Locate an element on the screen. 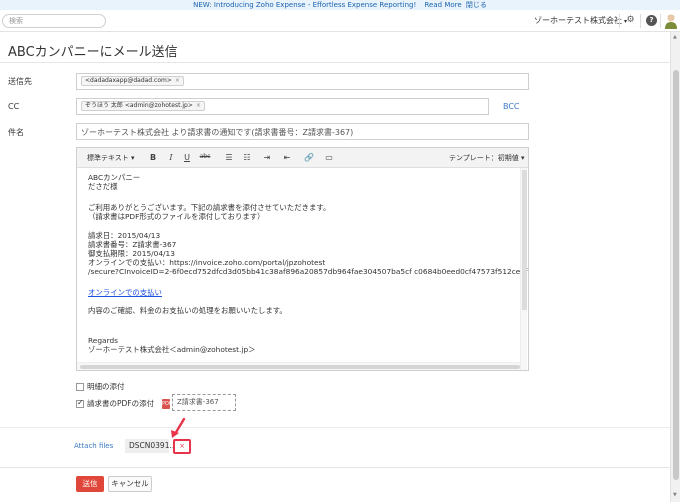 Image resolution: width=680 pixels, height=502 pixels. cc-label: CC is located at coordinates (14, 106).